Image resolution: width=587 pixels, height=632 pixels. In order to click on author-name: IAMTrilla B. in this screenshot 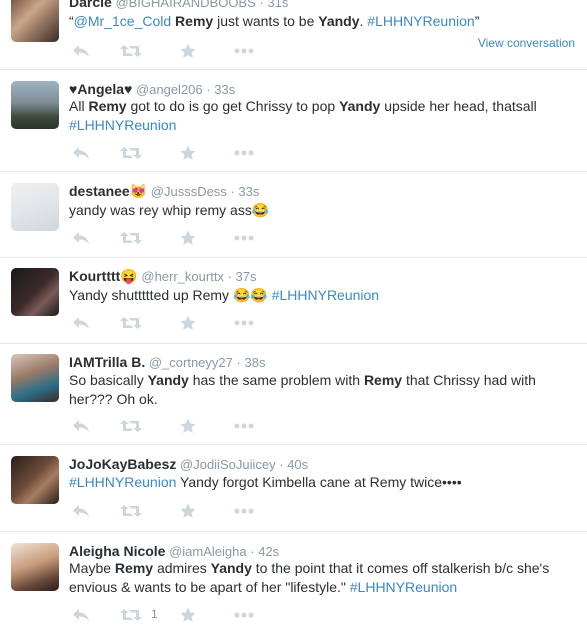, I will do `click(107, 362)`.